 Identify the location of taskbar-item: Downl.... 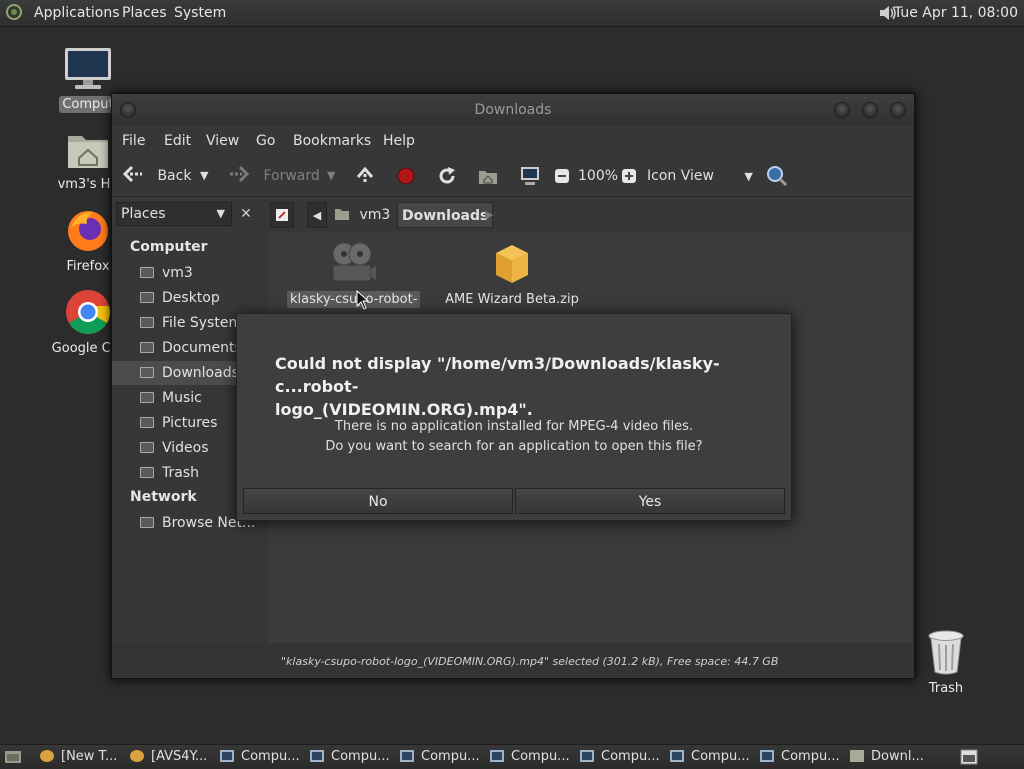
(887, 757).